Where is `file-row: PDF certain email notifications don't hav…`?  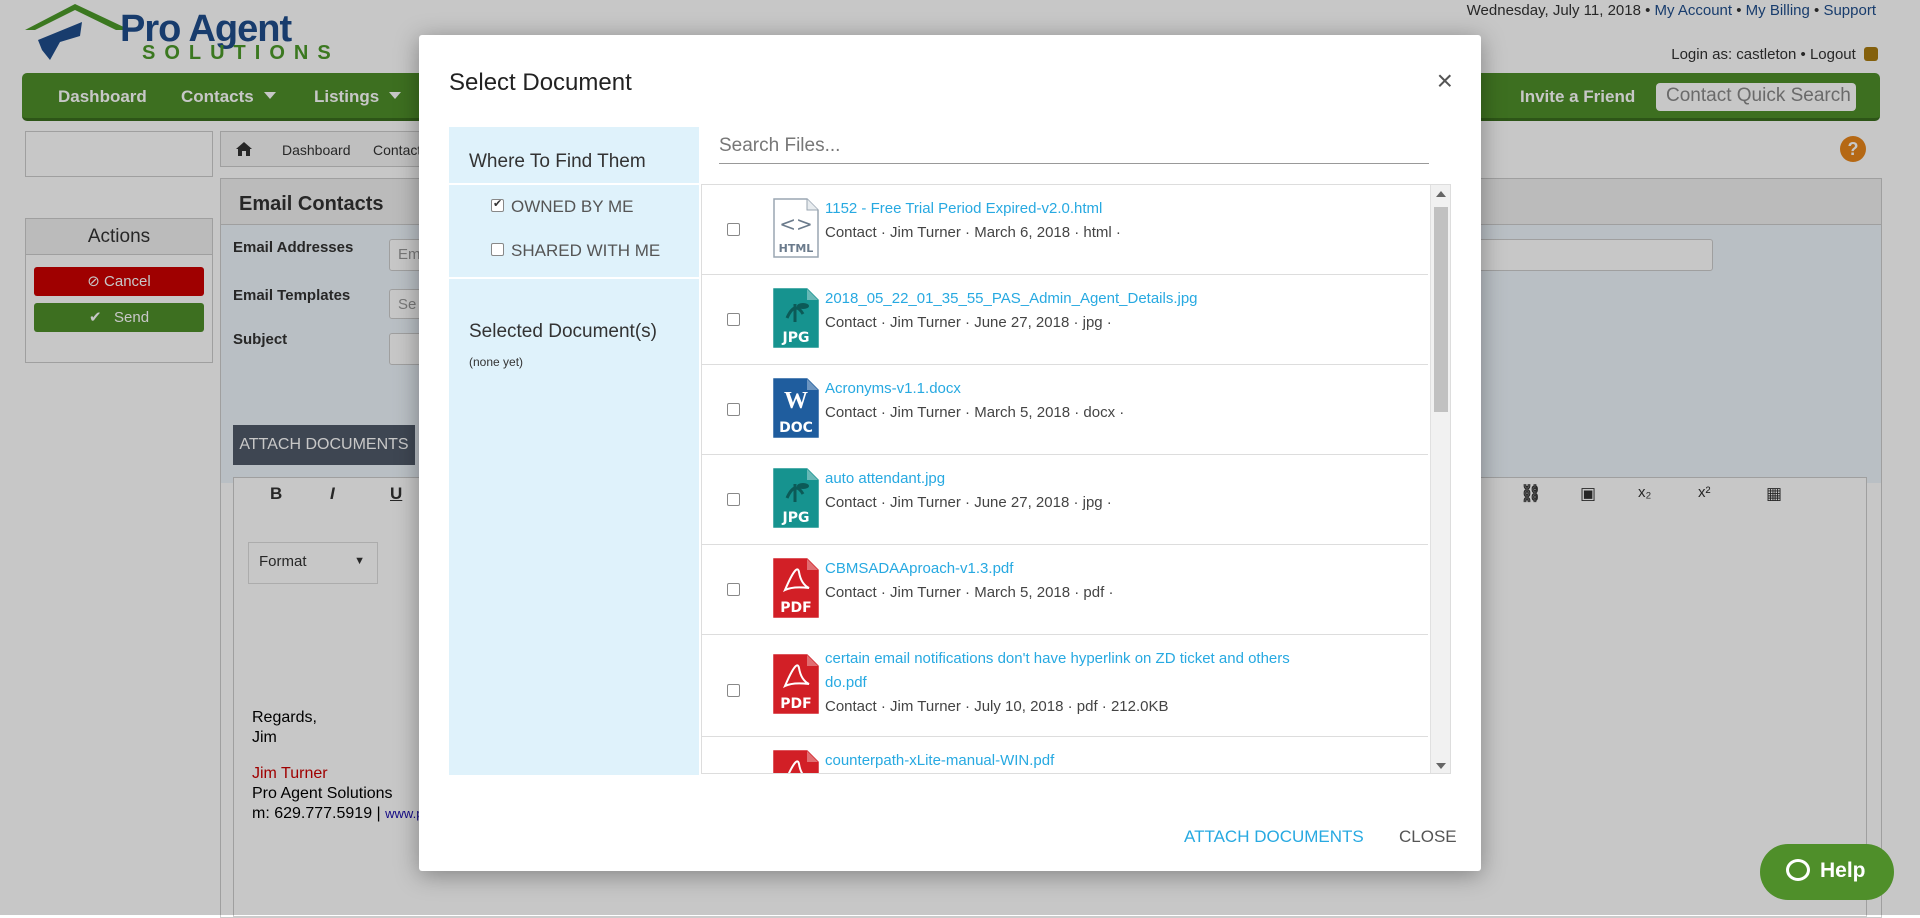
file-row: PDF certain email notifications don't hav… is located at coordinates (1065, 686).